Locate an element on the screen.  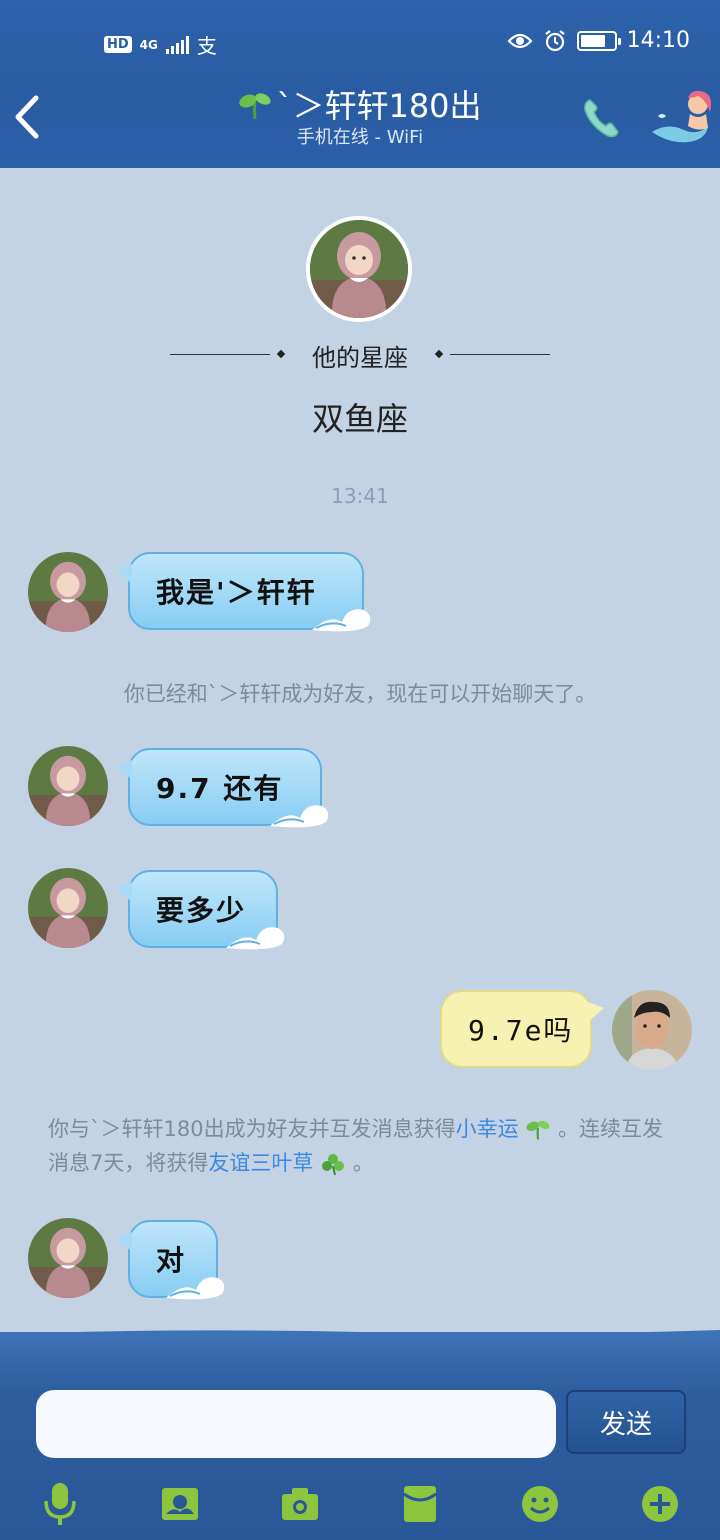
message-text: 我是'＞轩轩 is located at coordinates (236, 592).